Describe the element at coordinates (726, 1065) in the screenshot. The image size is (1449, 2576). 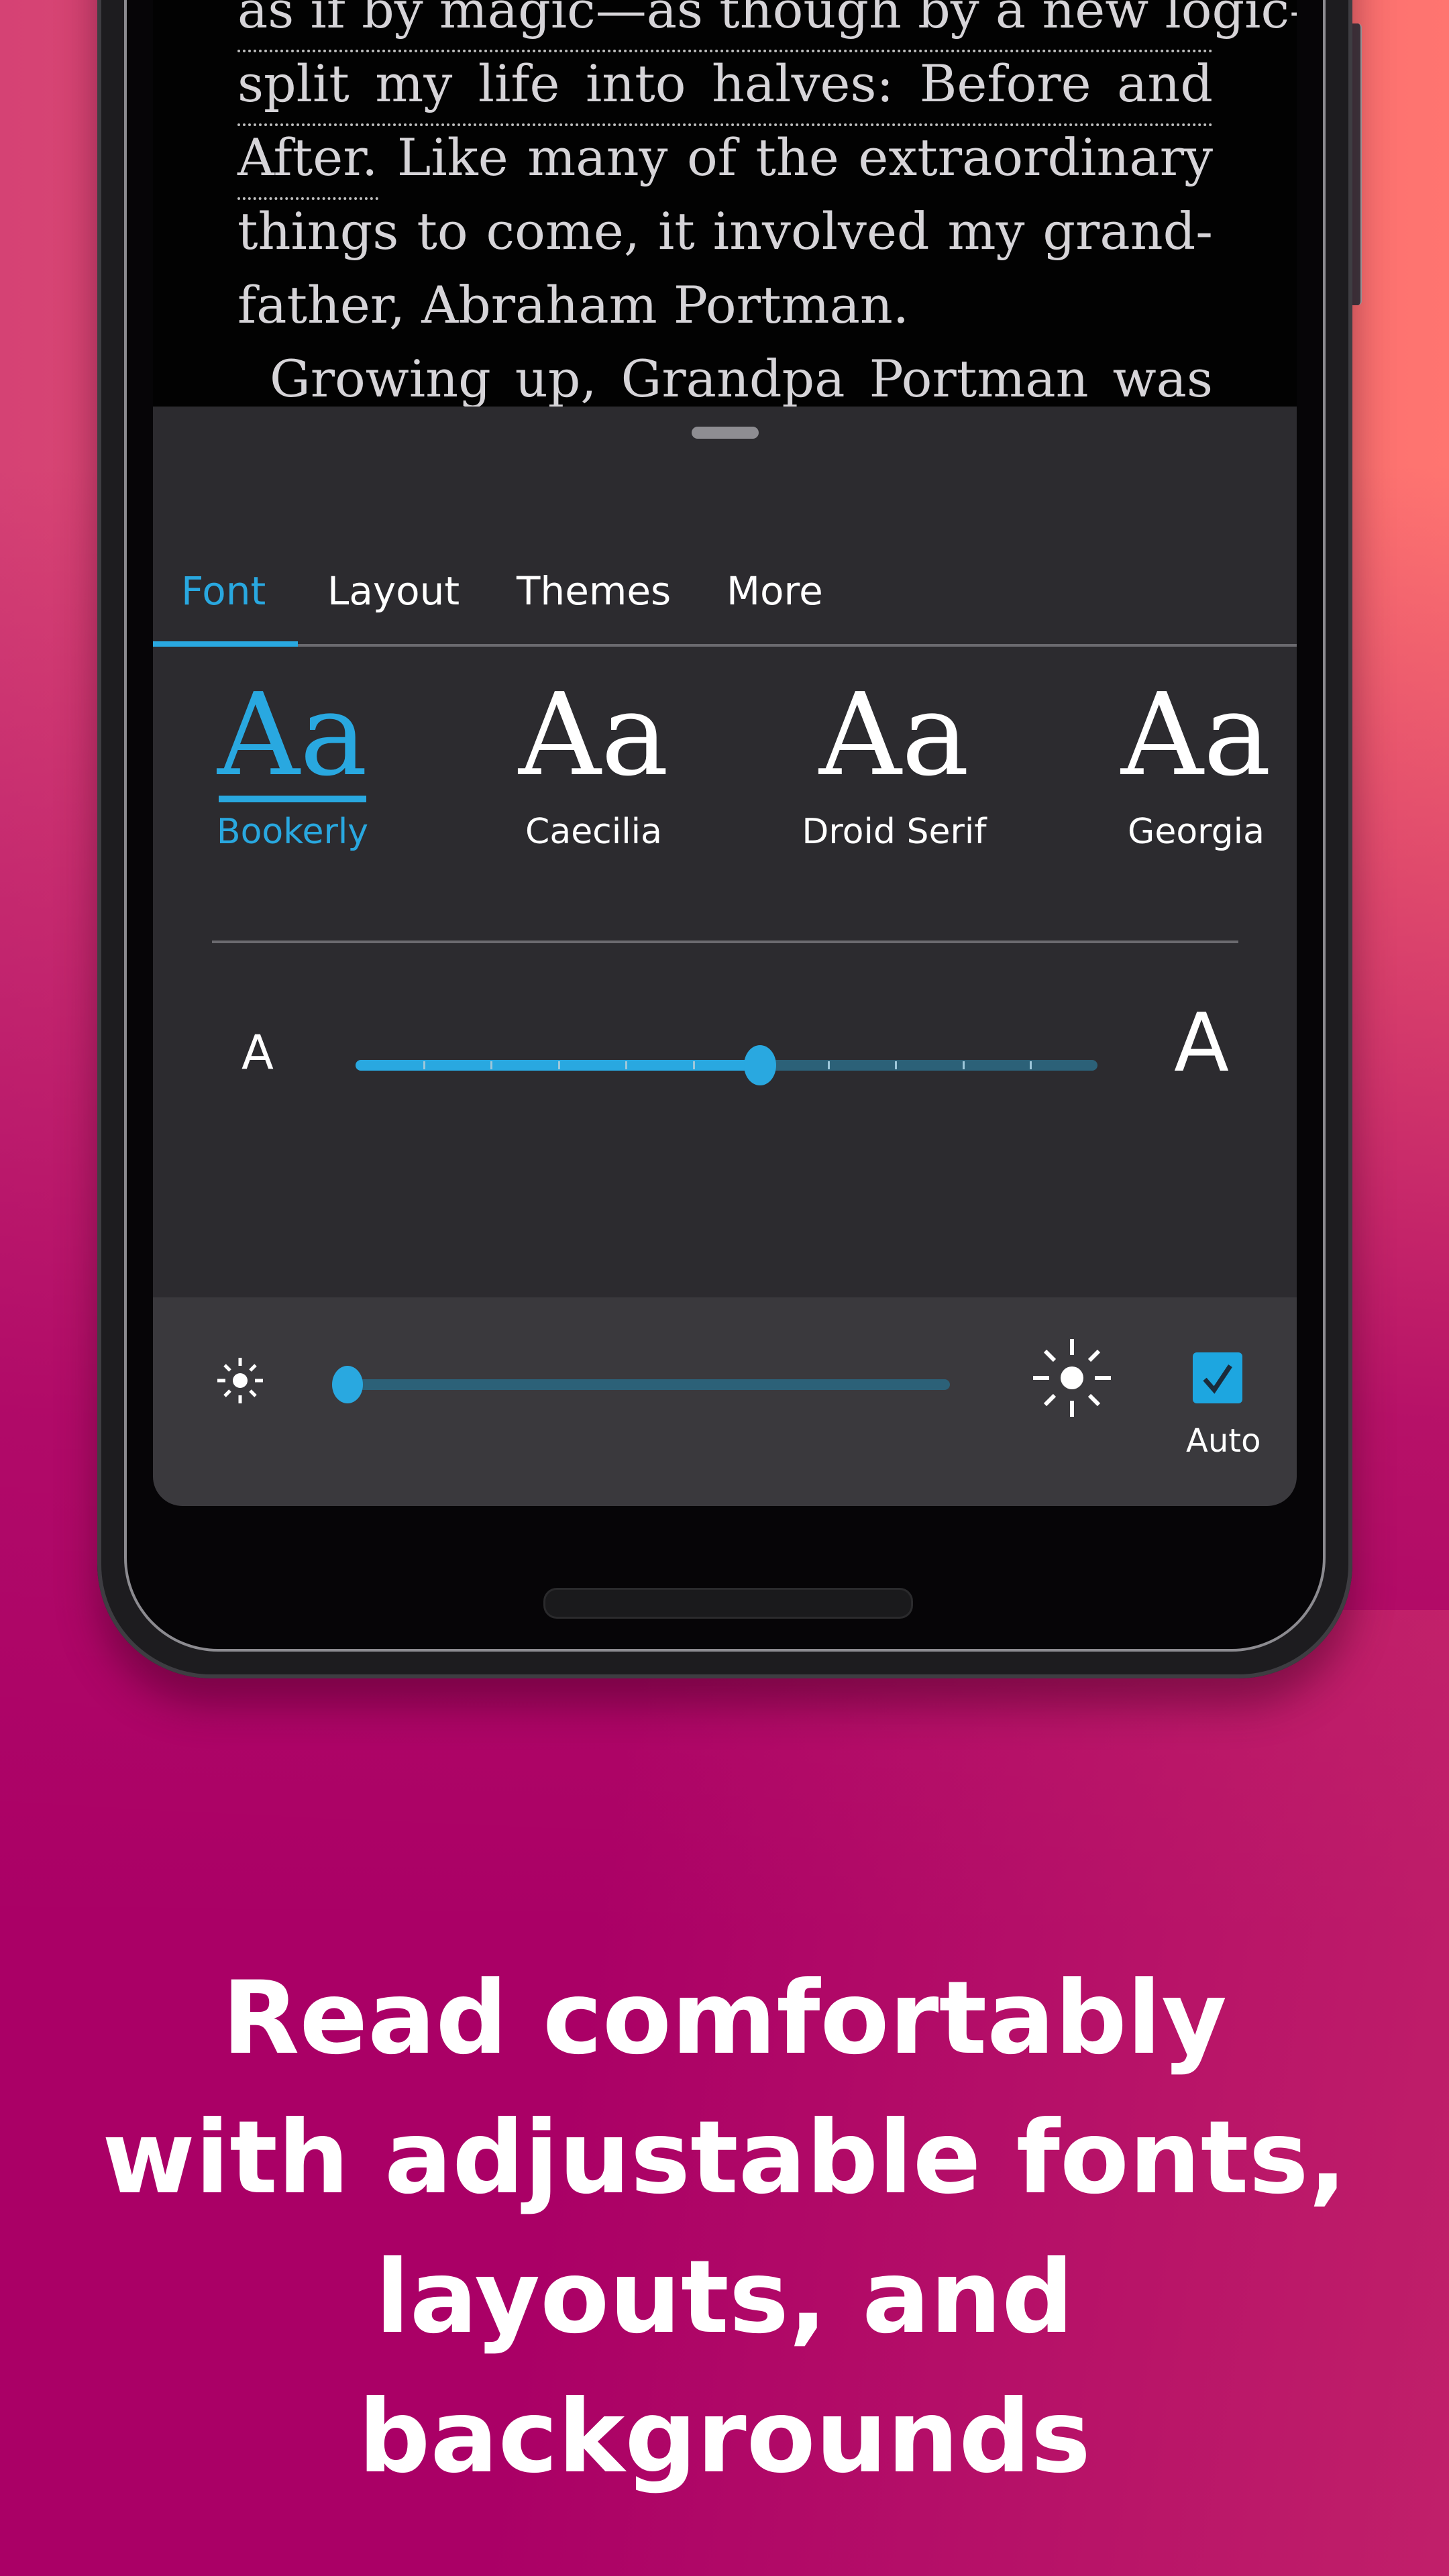
I see `font-size-slider` at that location.